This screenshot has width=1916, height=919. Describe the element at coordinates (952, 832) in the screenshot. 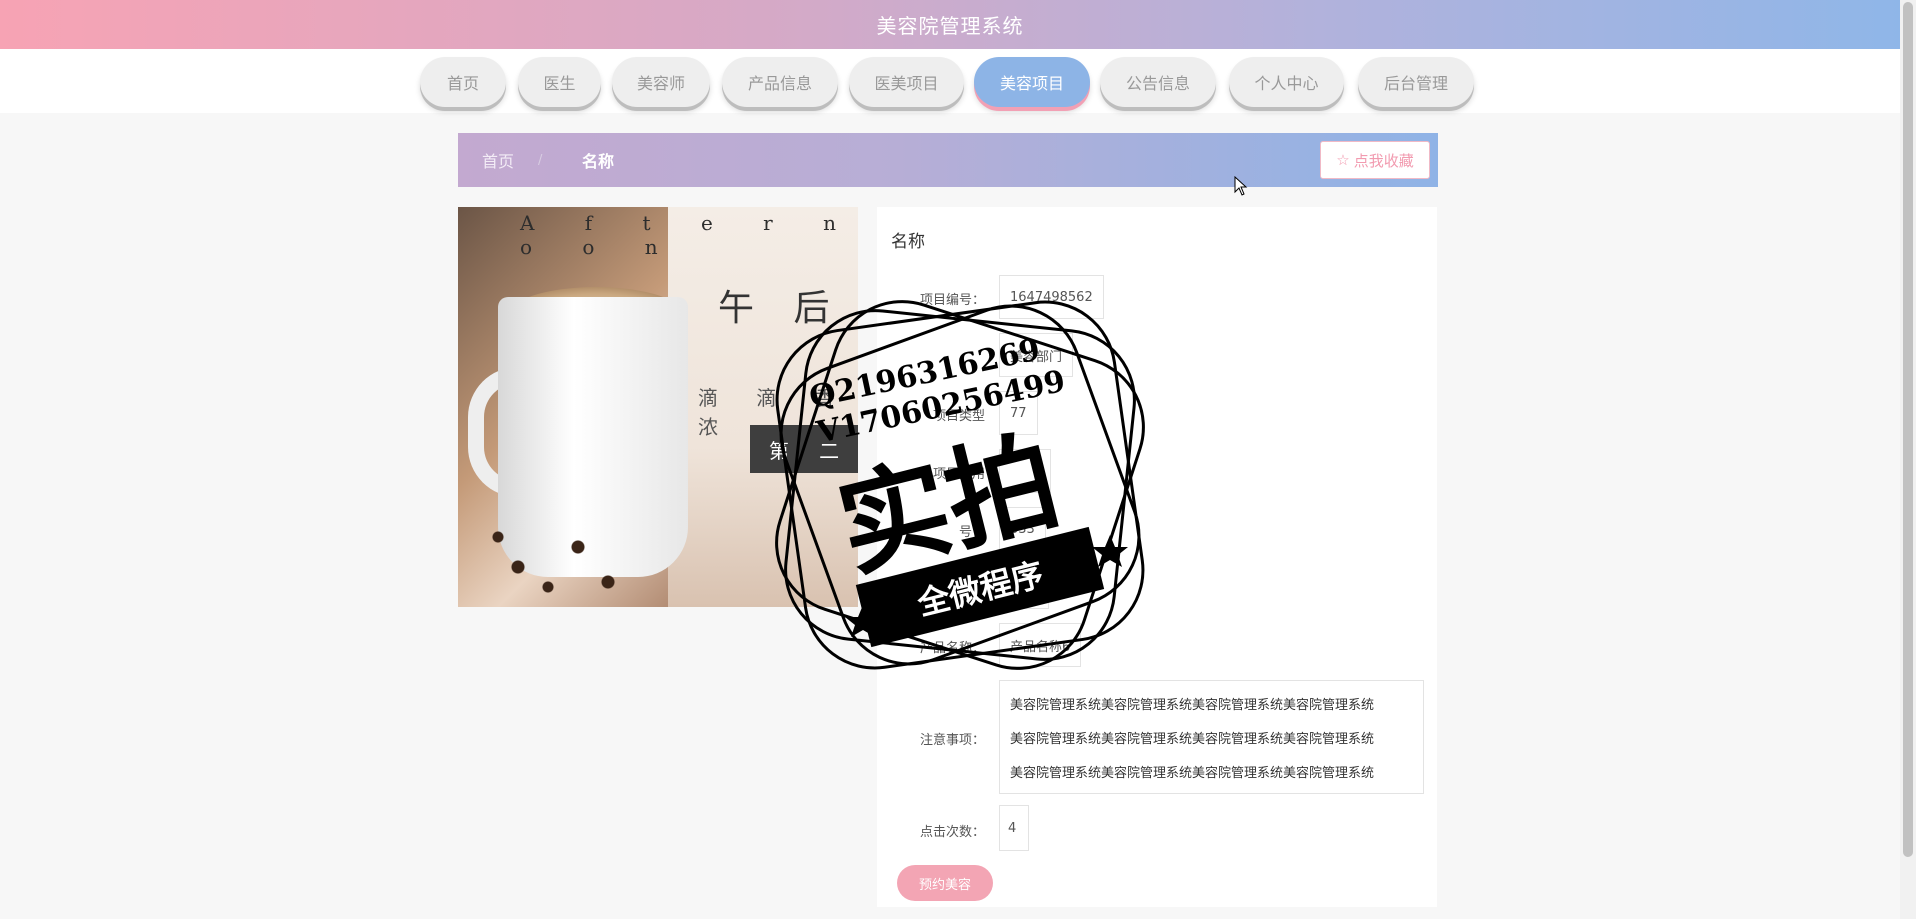

I see `field-label-clicks: 点击次数：` at that location.